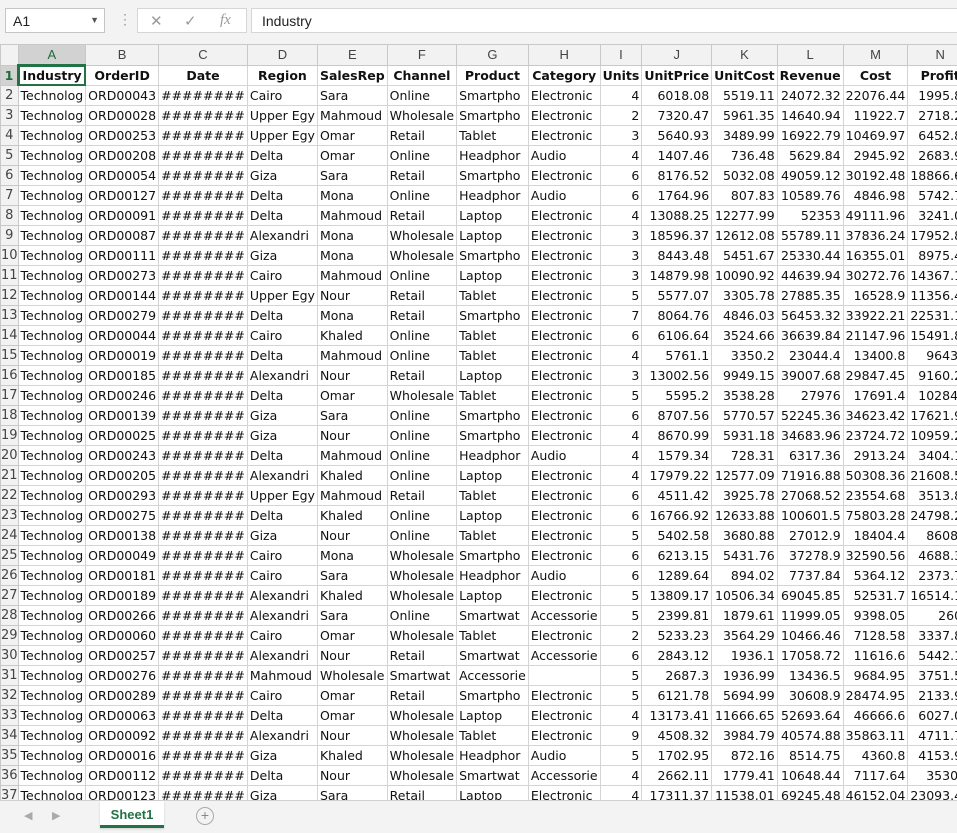  What do you see at coordinates (122, 255) in the screenshot?
I see `cell: ORD00111` at bounding box center [122, 255].